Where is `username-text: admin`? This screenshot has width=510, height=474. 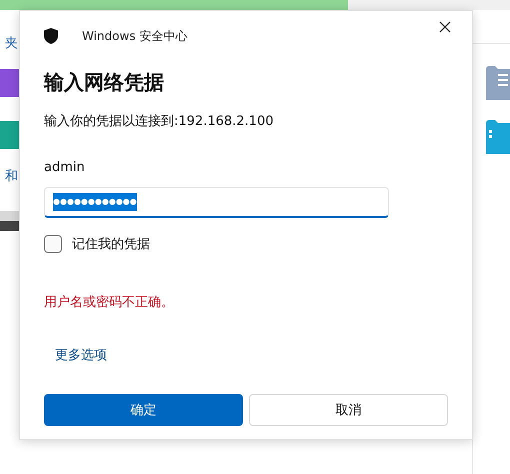 username-text: admin is located at coordinates (65, 167).